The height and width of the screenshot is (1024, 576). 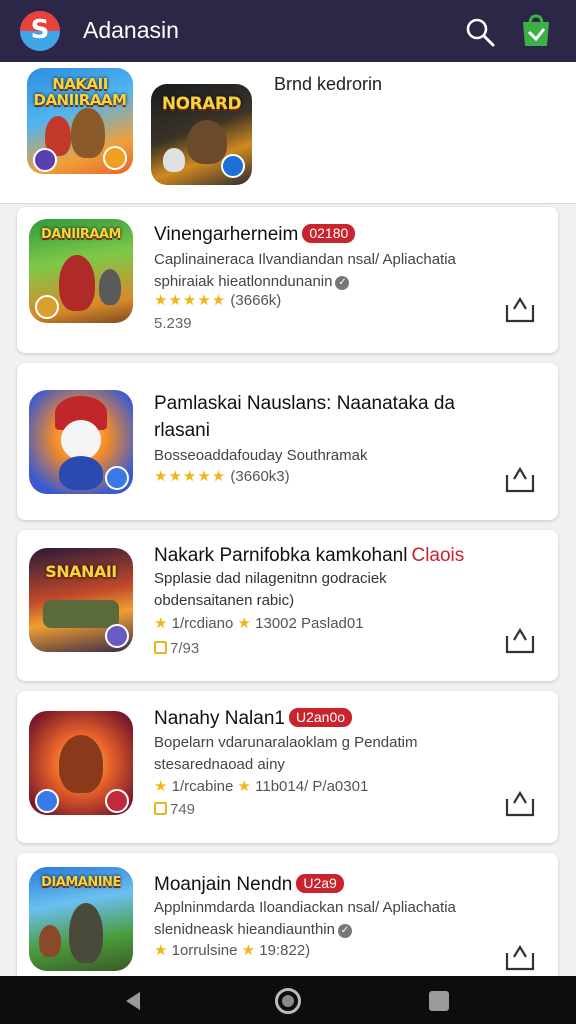 What do you see at coordinates (309, 555) in the screenshot?
I see `app-name: Nakark Parnifobka kamkohanl Claois` at bounding box center [309, 555].